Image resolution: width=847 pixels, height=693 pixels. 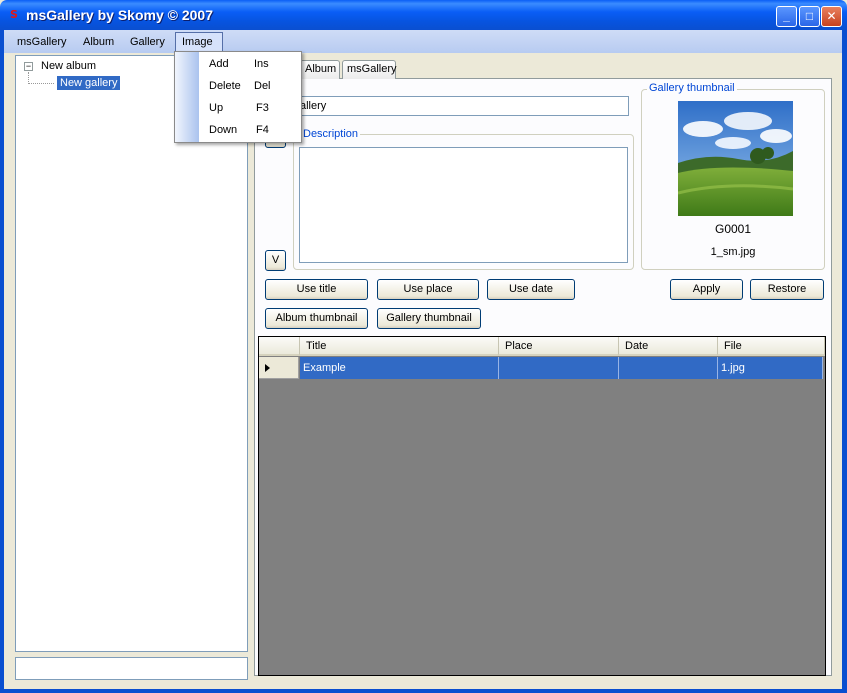 What do you see at coordinates (147, 42) in the screenshot?
I see `menu-gallery: Gallery` at bounding box center [147, 42].